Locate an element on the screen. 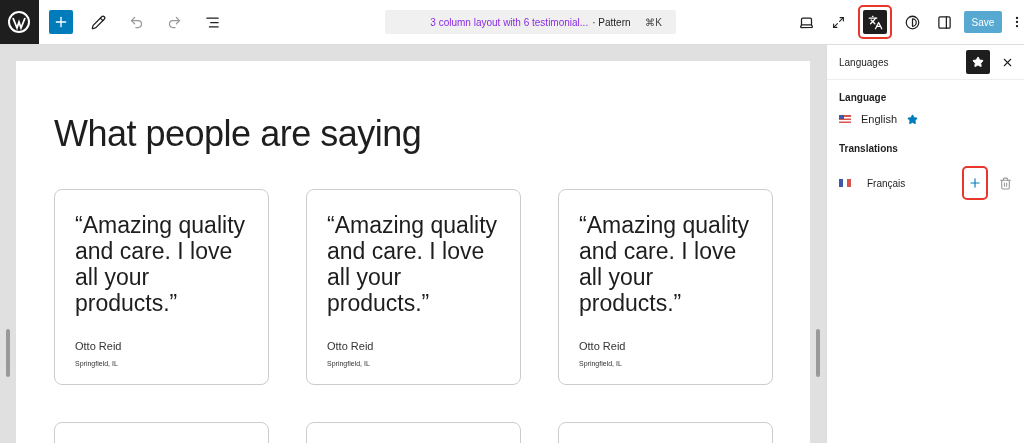 The width and height of the screenshot is (1024, 443). section-heading: Translations is located at coordinates (869, 148).